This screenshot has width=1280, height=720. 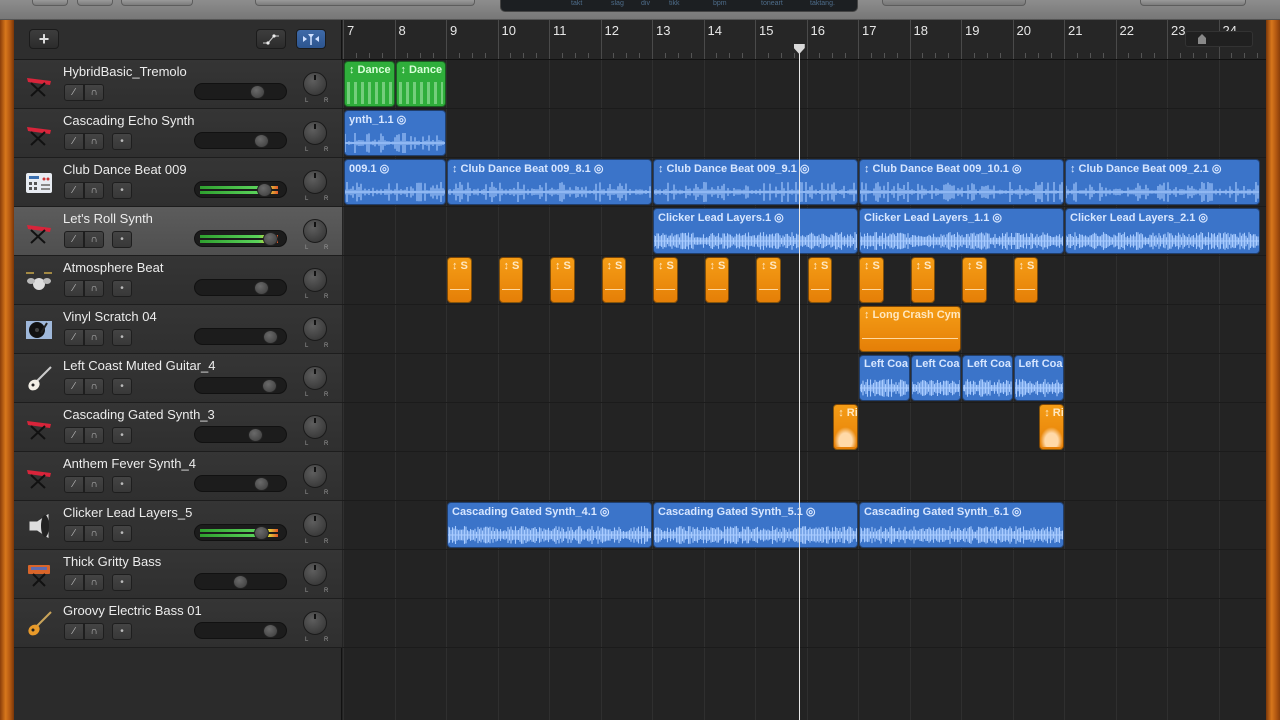 I want to click on drum-region: ↕ Long Crash Cym, so click(x=910, y=329).